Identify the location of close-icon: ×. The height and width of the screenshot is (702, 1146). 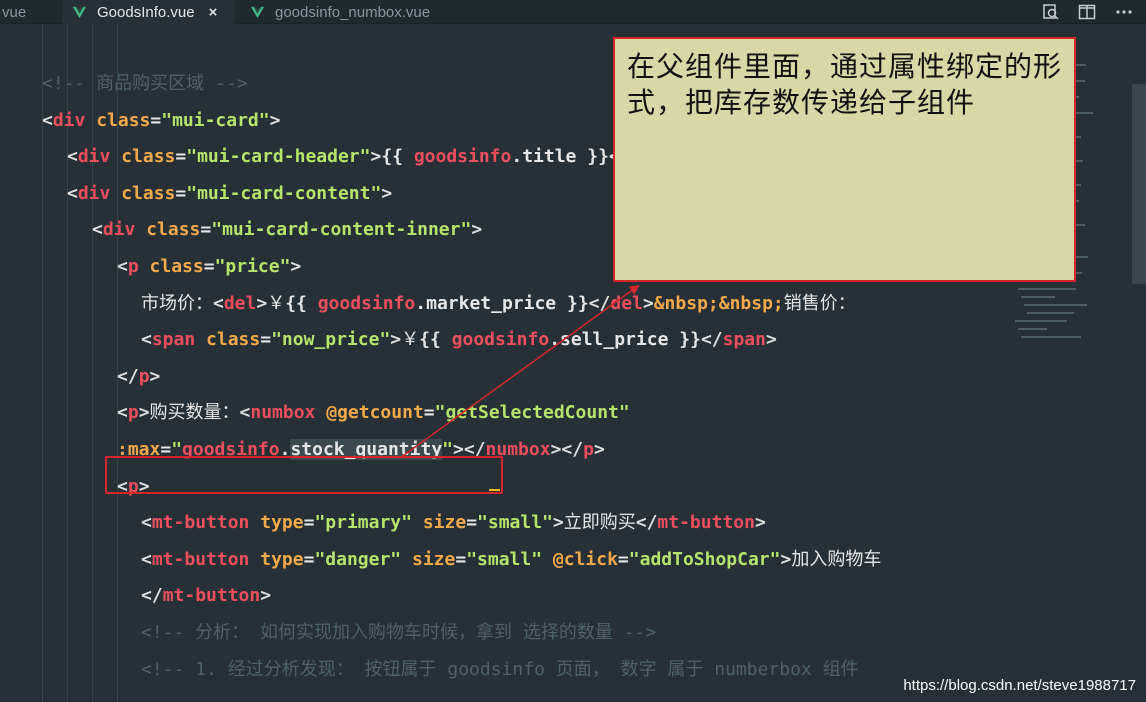
(213, 12).